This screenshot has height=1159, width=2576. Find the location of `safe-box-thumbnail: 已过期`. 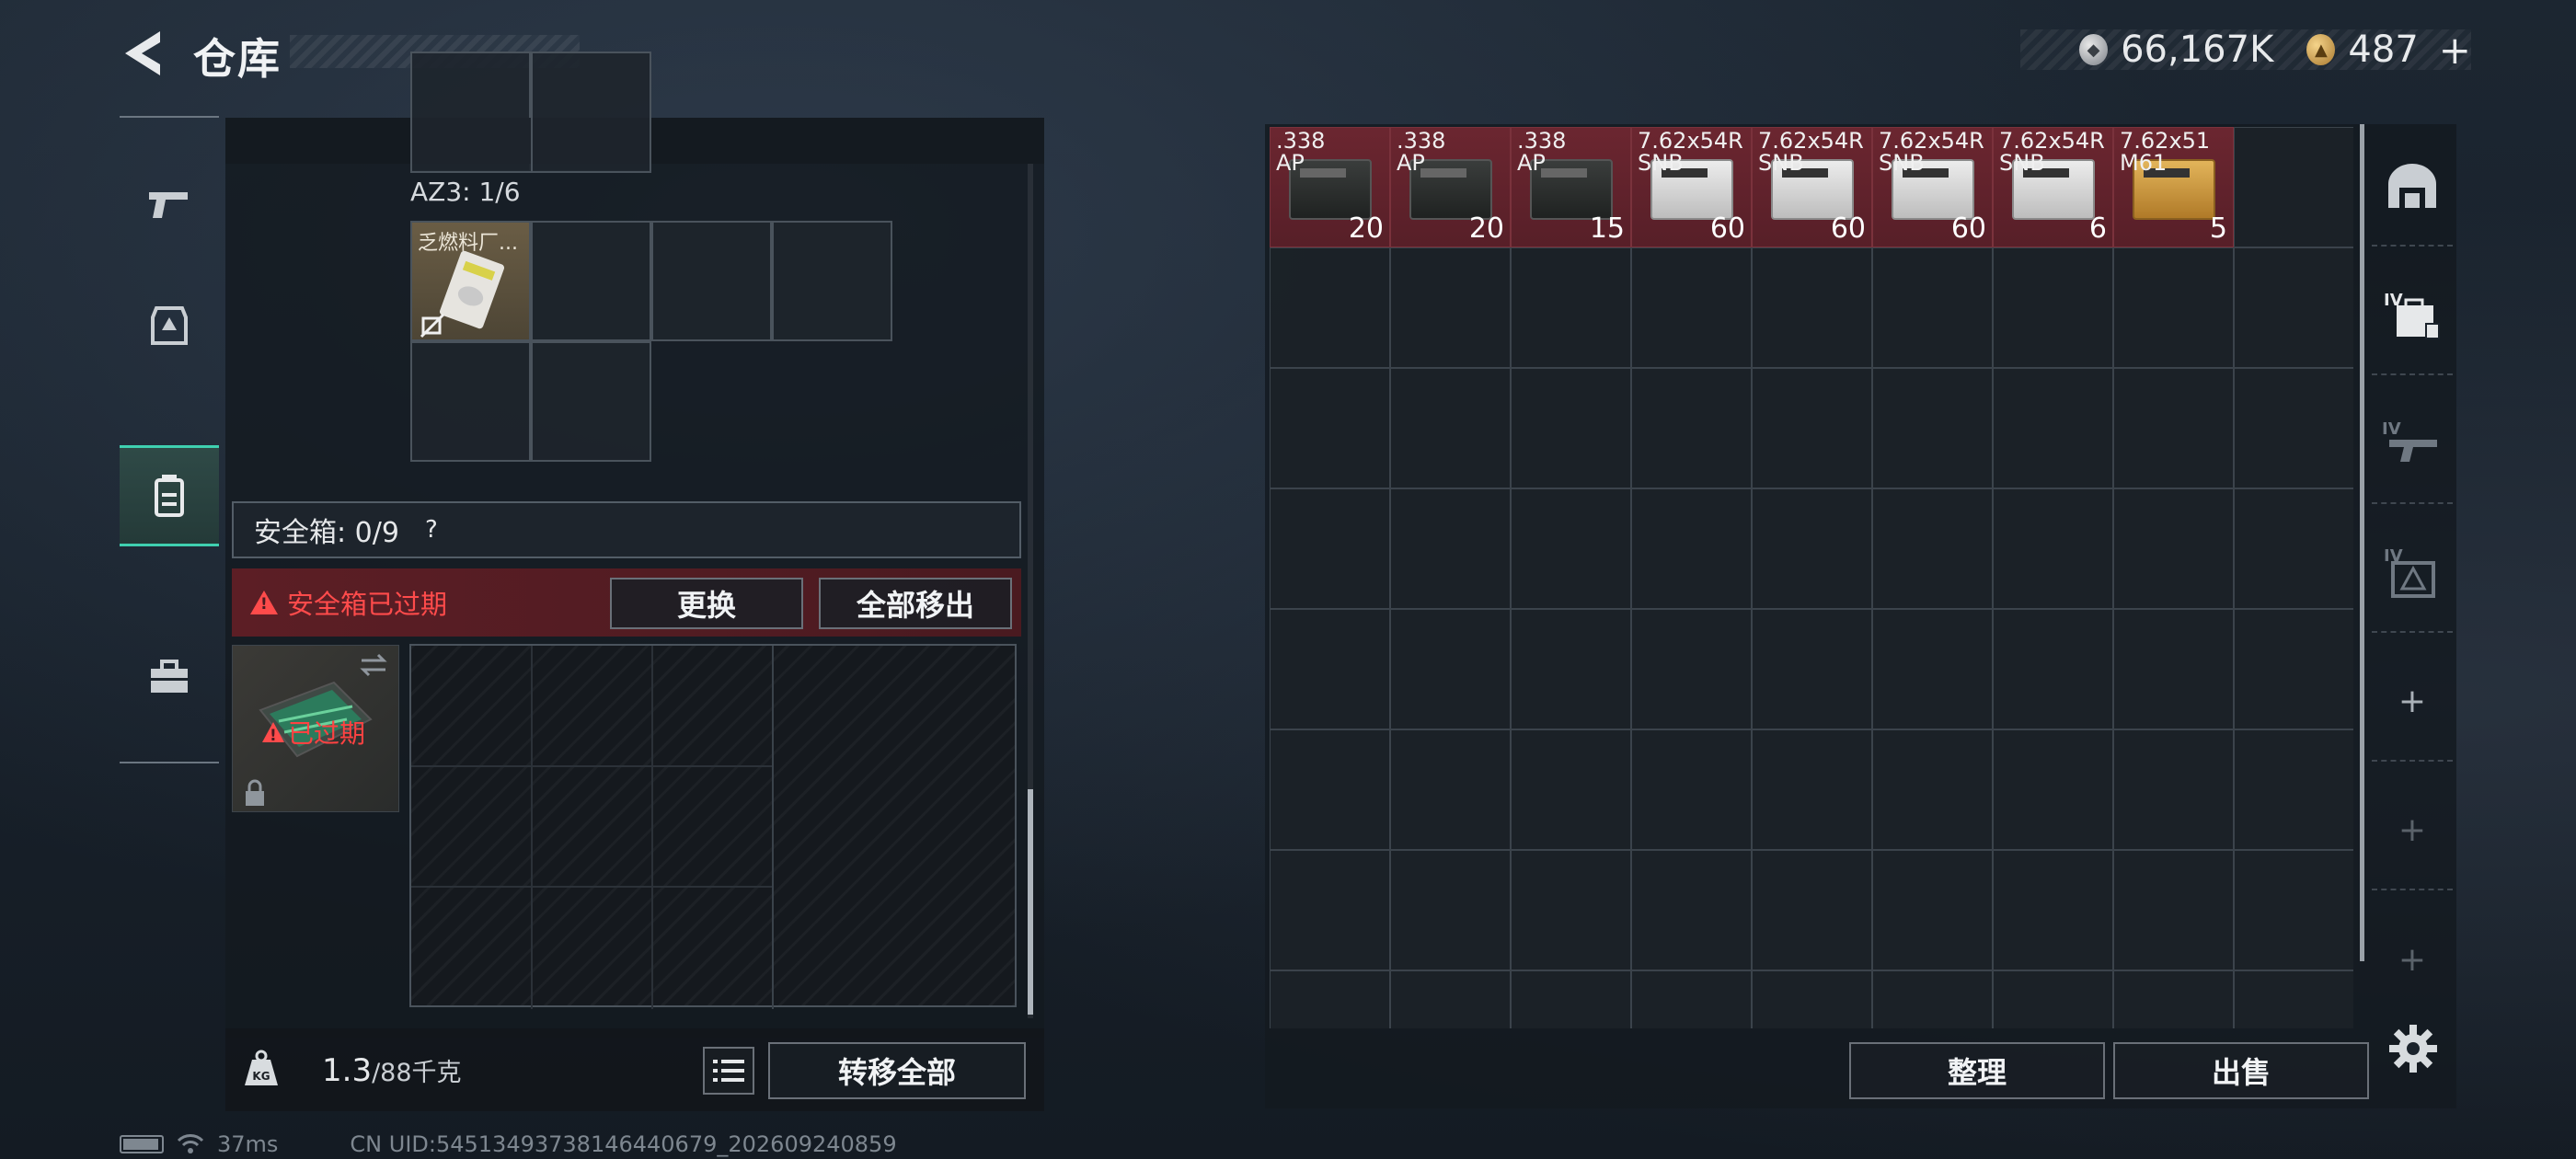

safe-box-thumbnail: 已过期 is located at coordinates (315, 728).